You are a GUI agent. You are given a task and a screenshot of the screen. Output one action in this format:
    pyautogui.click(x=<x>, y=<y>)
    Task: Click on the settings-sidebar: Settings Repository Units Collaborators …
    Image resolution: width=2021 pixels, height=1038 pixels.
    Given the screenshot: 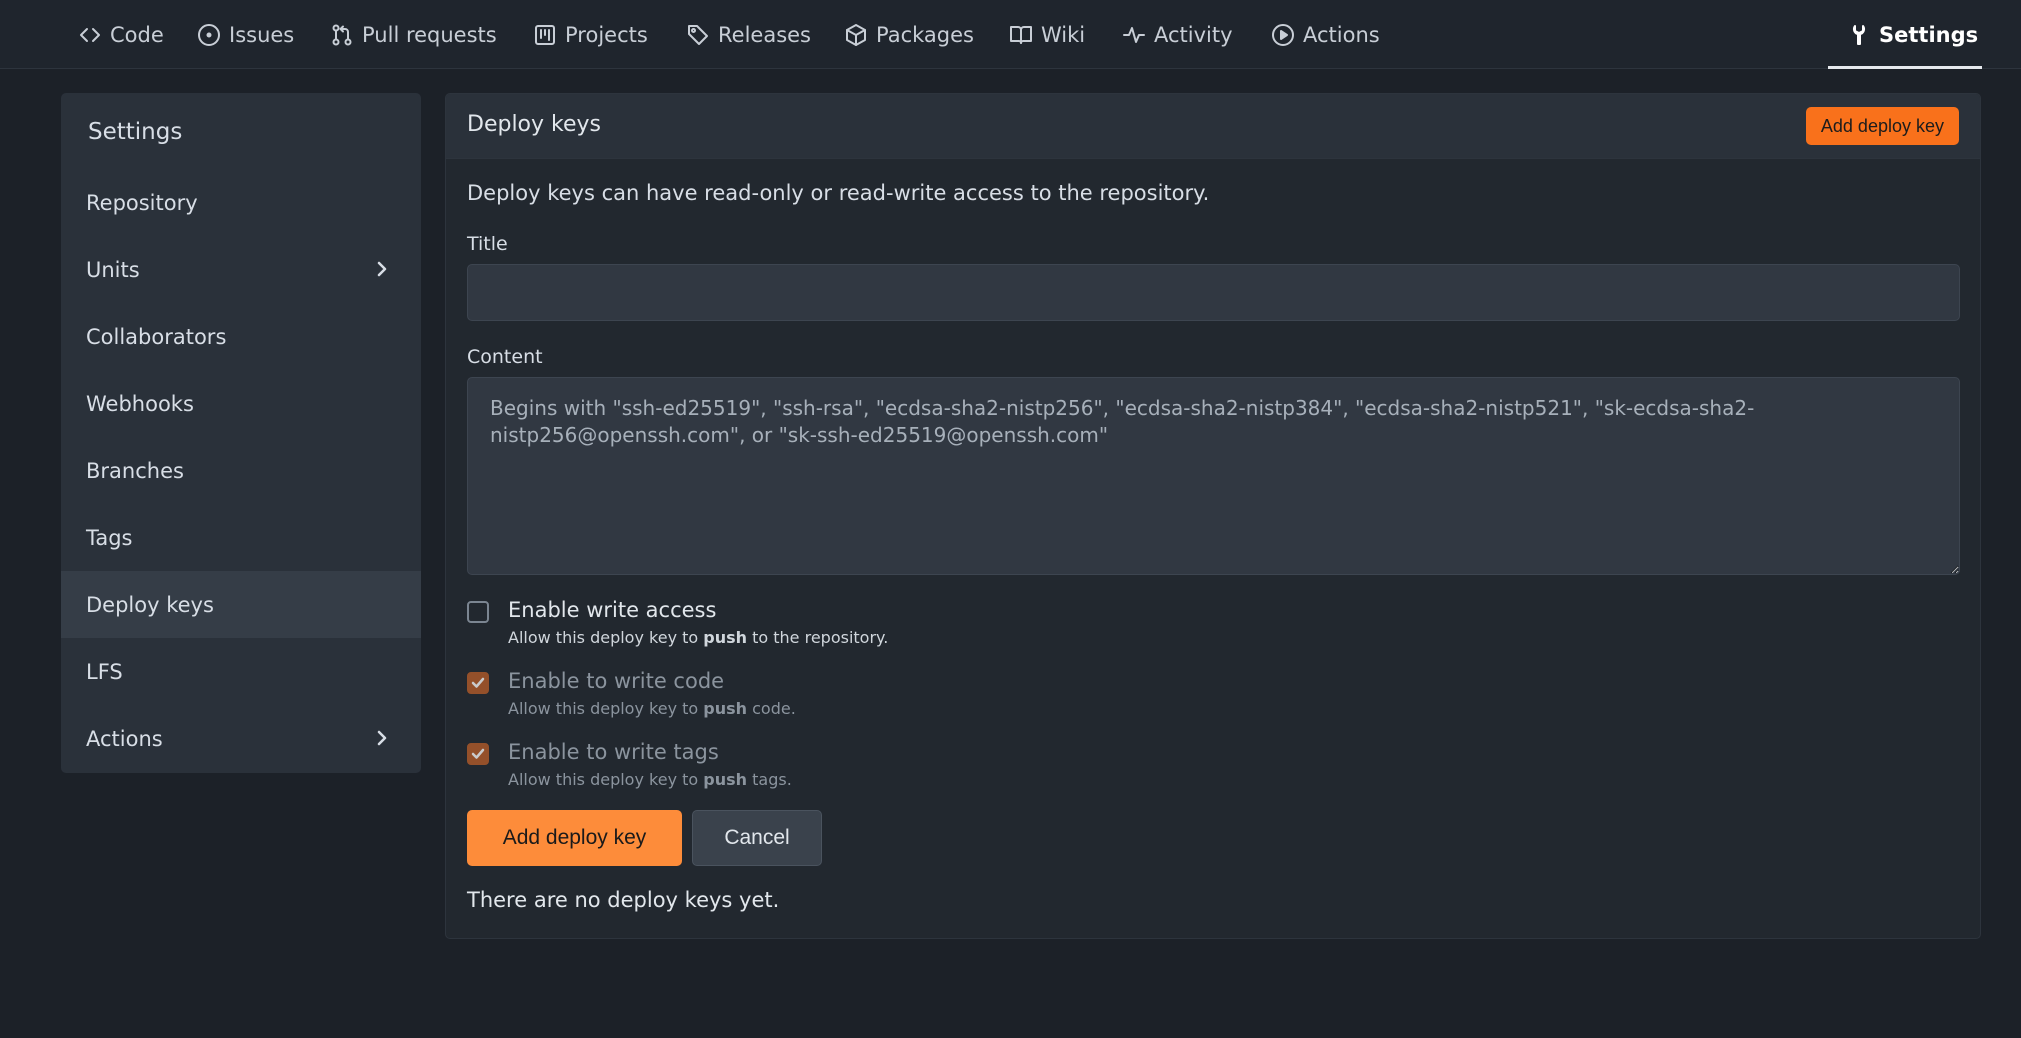 What is the action you would take?
    pyautogui.click(x=241, y=433)
    